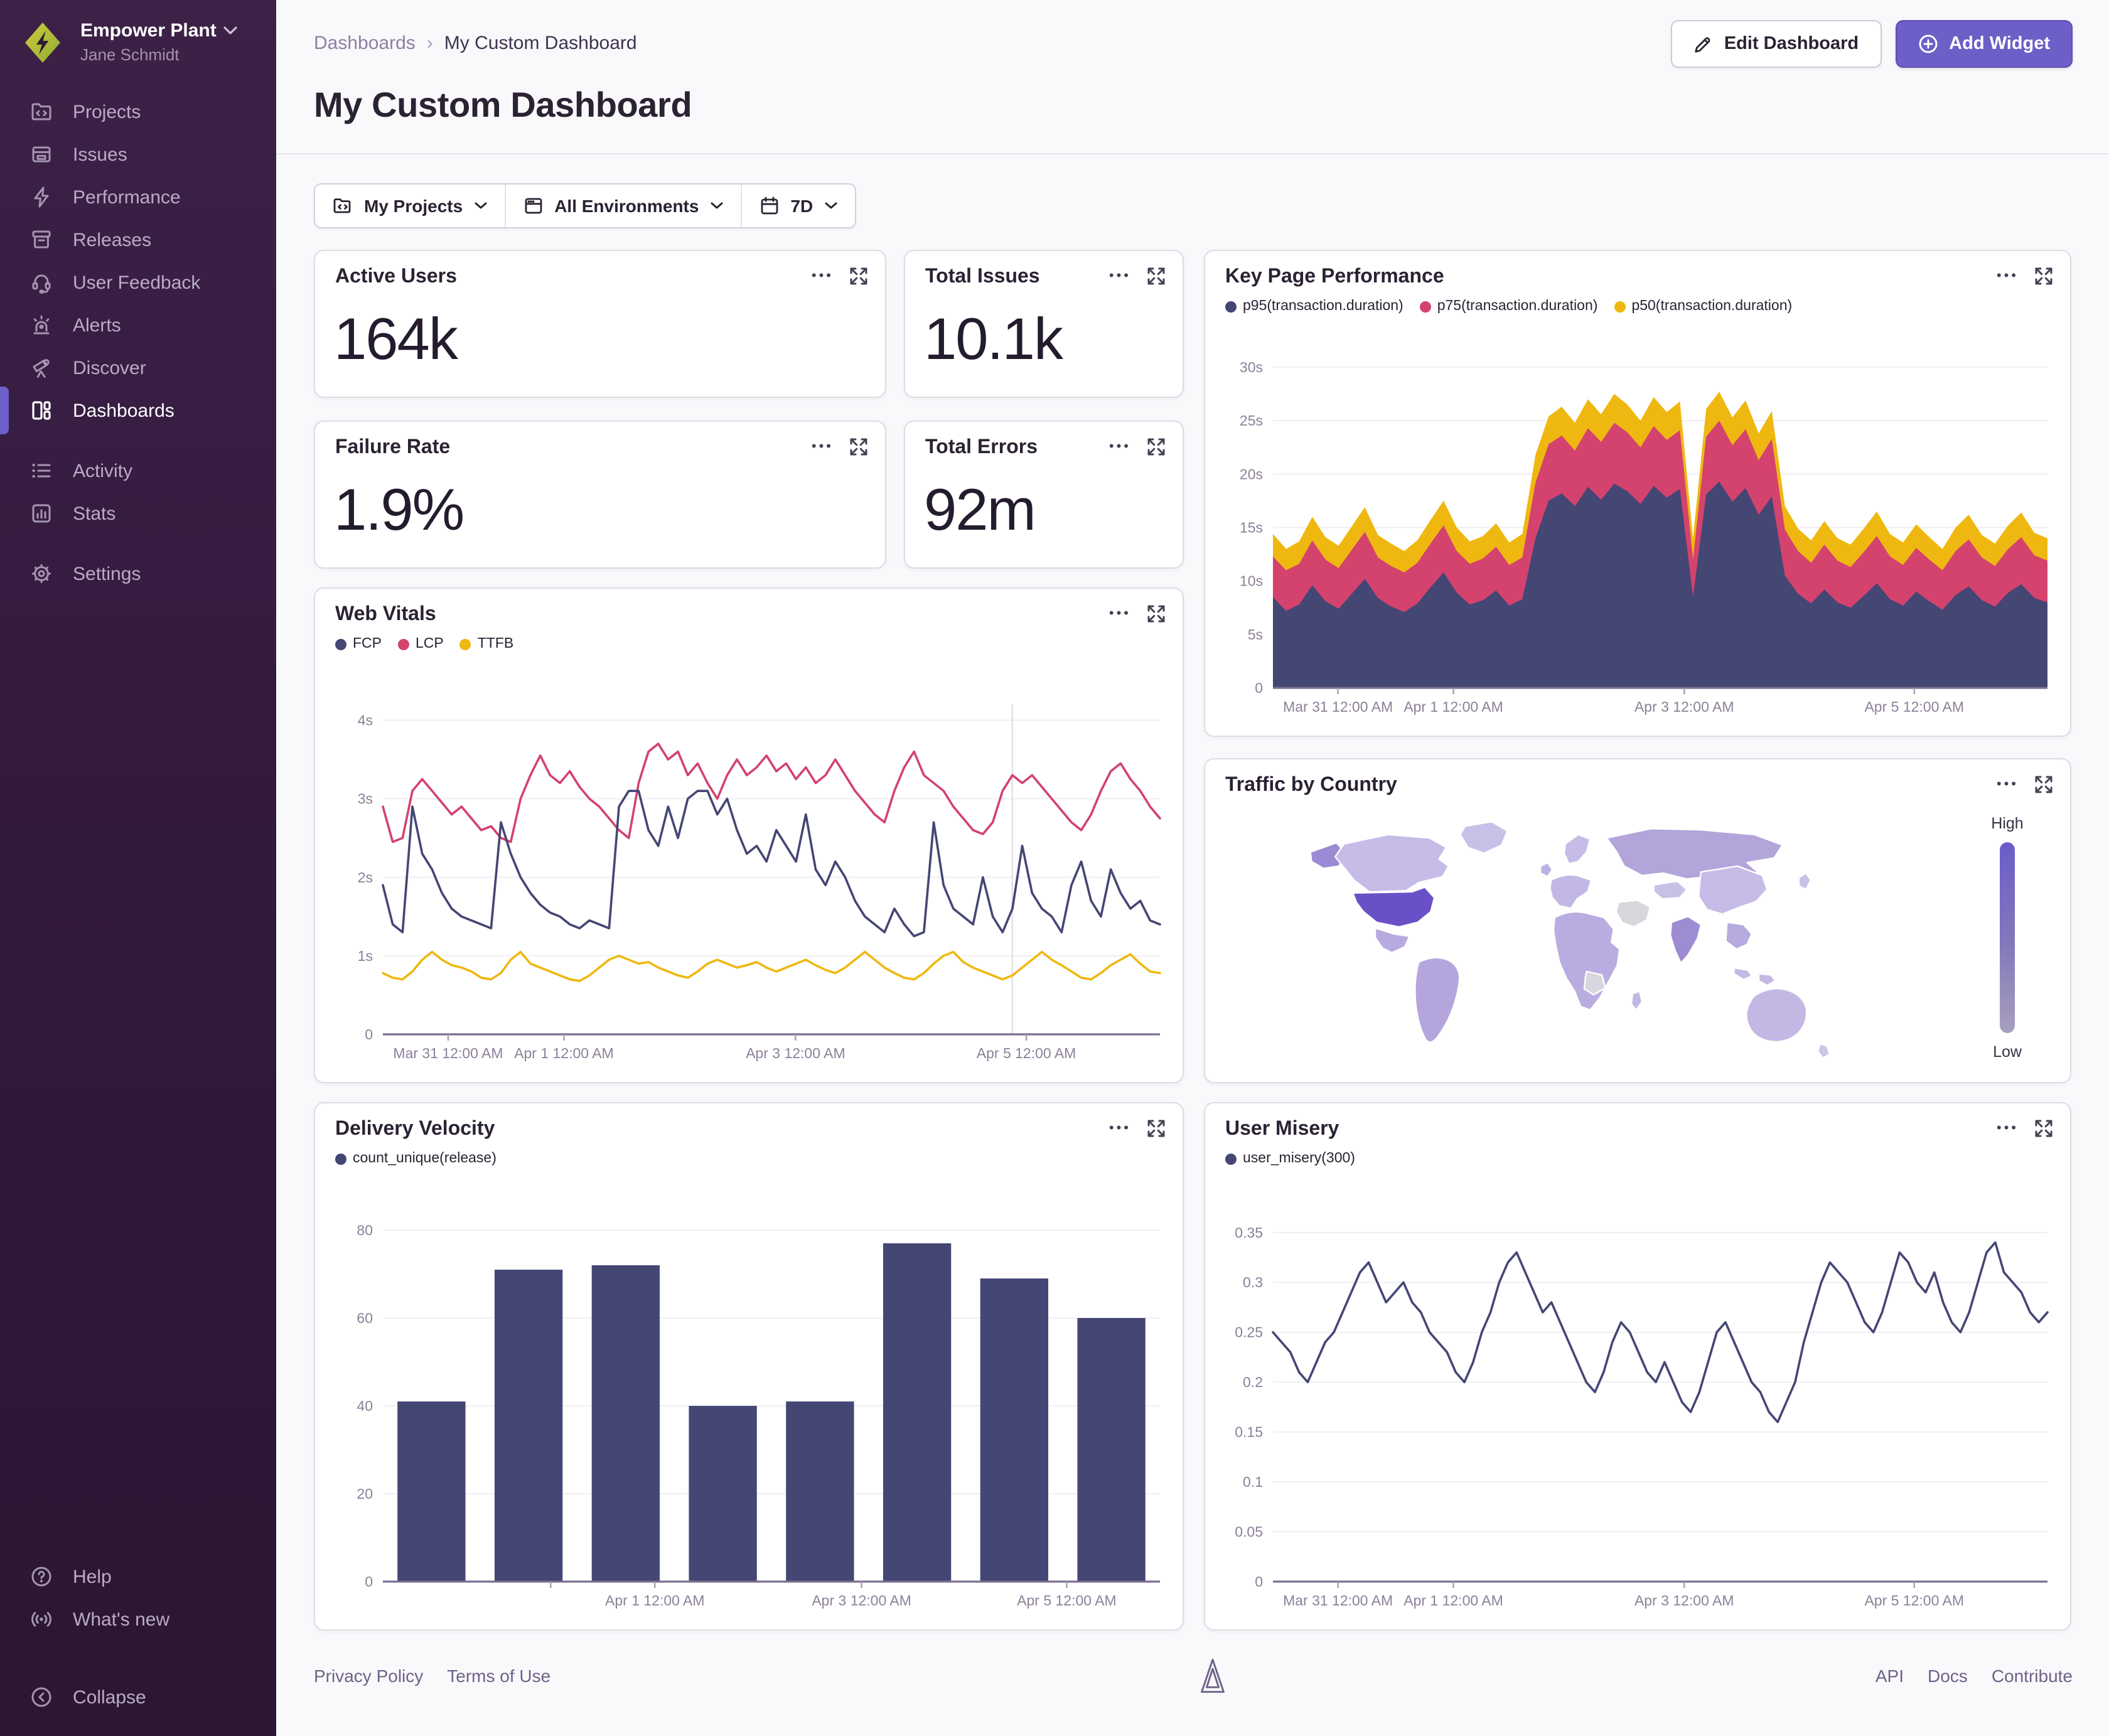 This screenshot has height=1736, width=2109. I want to click on docs-link: Docs, so click(1948, 1676).